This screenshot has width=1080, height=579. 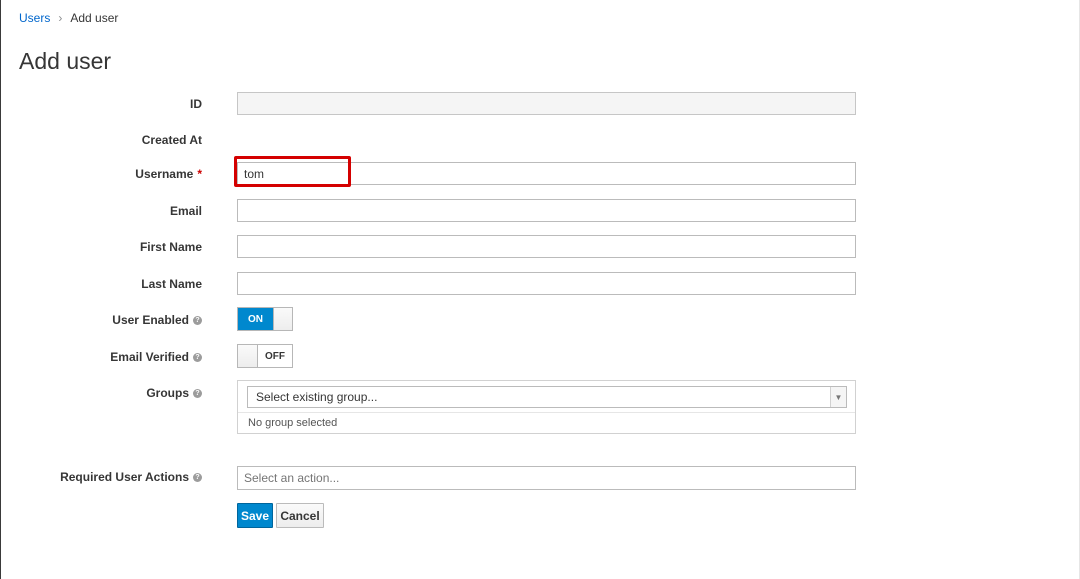 What do you see at coordinates (546, 173) in the screenshot?
I see `username-field` at bounding box center [546, 173].